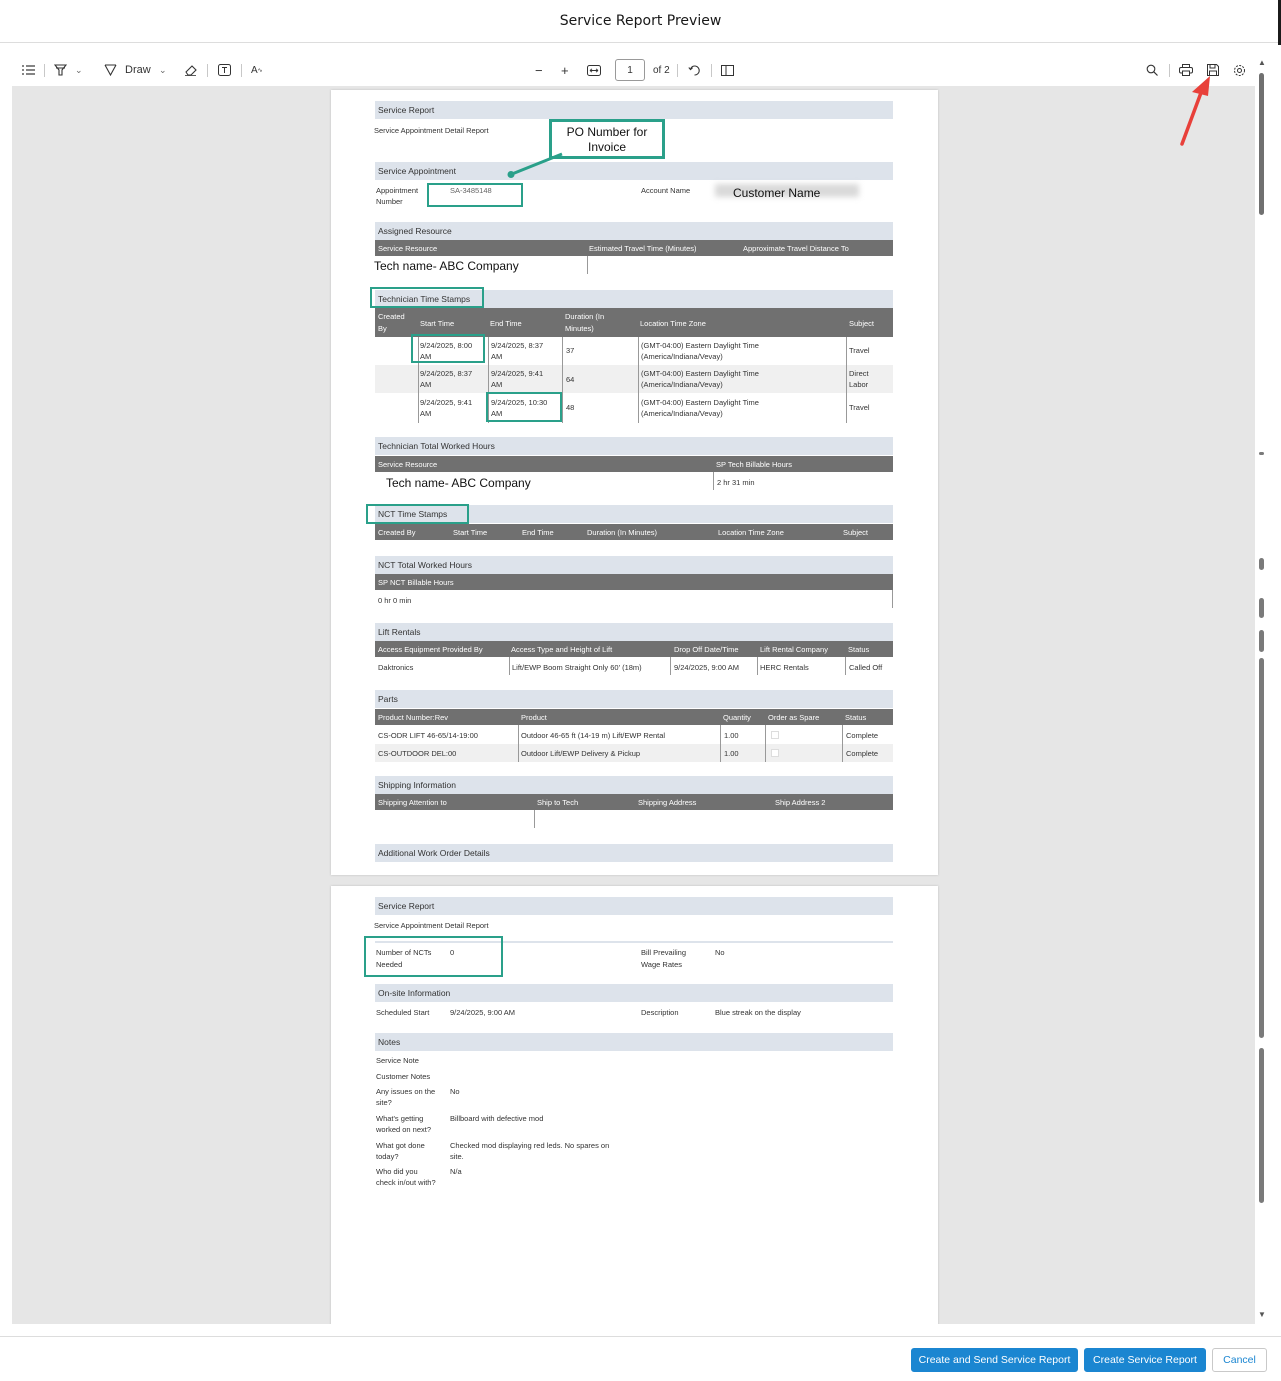 This screenshot has width=1281, height=1381. What do you see at coordinates (1239, 70) in the screenshot?
I see `settings-icon` at bounding box center [1239, 70].